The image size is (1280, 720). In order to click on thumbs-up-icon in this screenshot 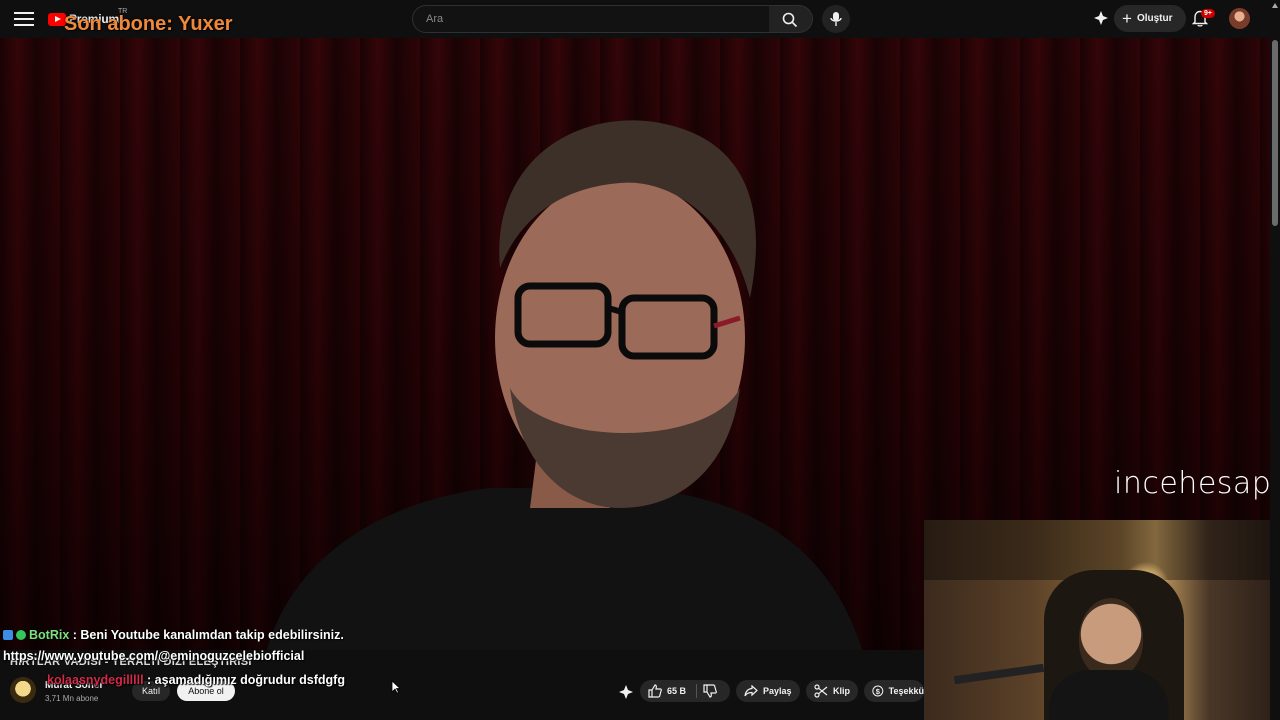, I will do `click(655, 691)`.